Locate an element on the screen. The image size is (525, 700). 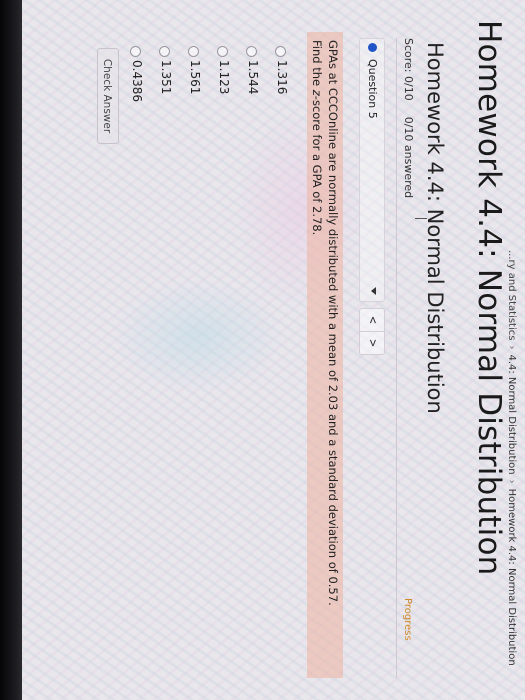
question-label: Question 5 is located at coordinates (372, 89).